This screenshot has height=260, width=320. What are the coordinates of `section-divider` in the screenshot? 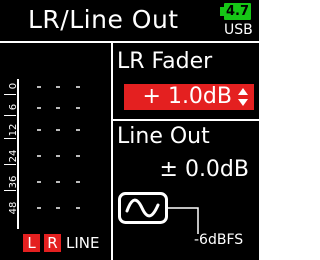 It's located at (186, 120).